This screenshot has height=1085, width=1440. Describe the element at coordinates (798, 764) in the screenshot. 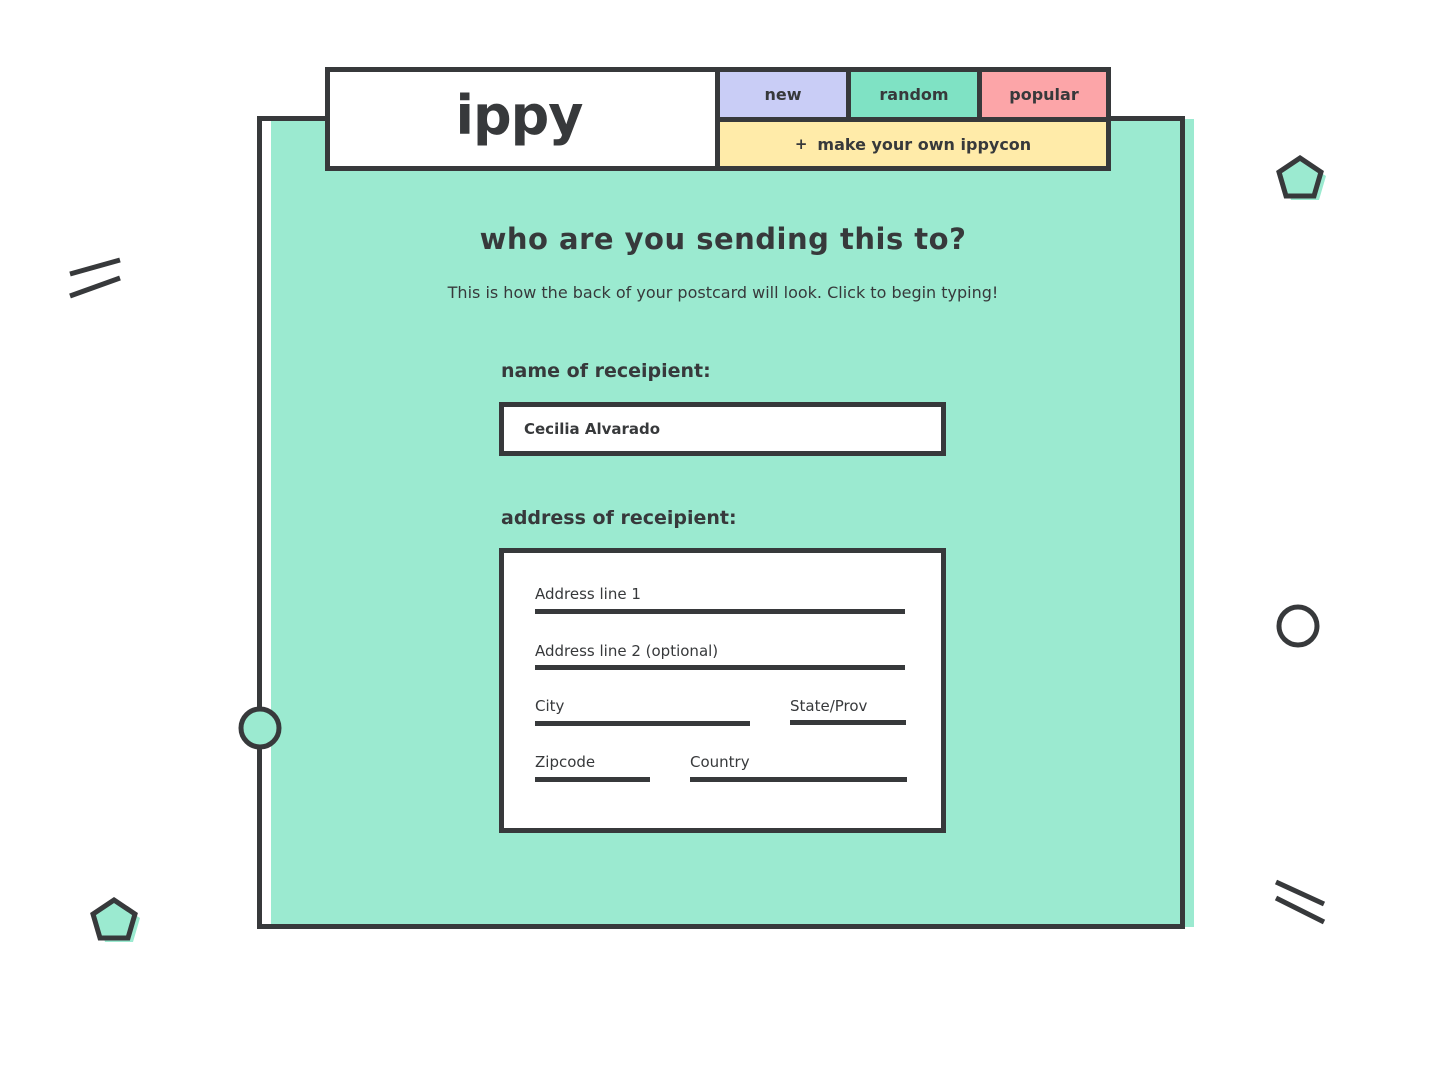

I see `country-input` at that location.